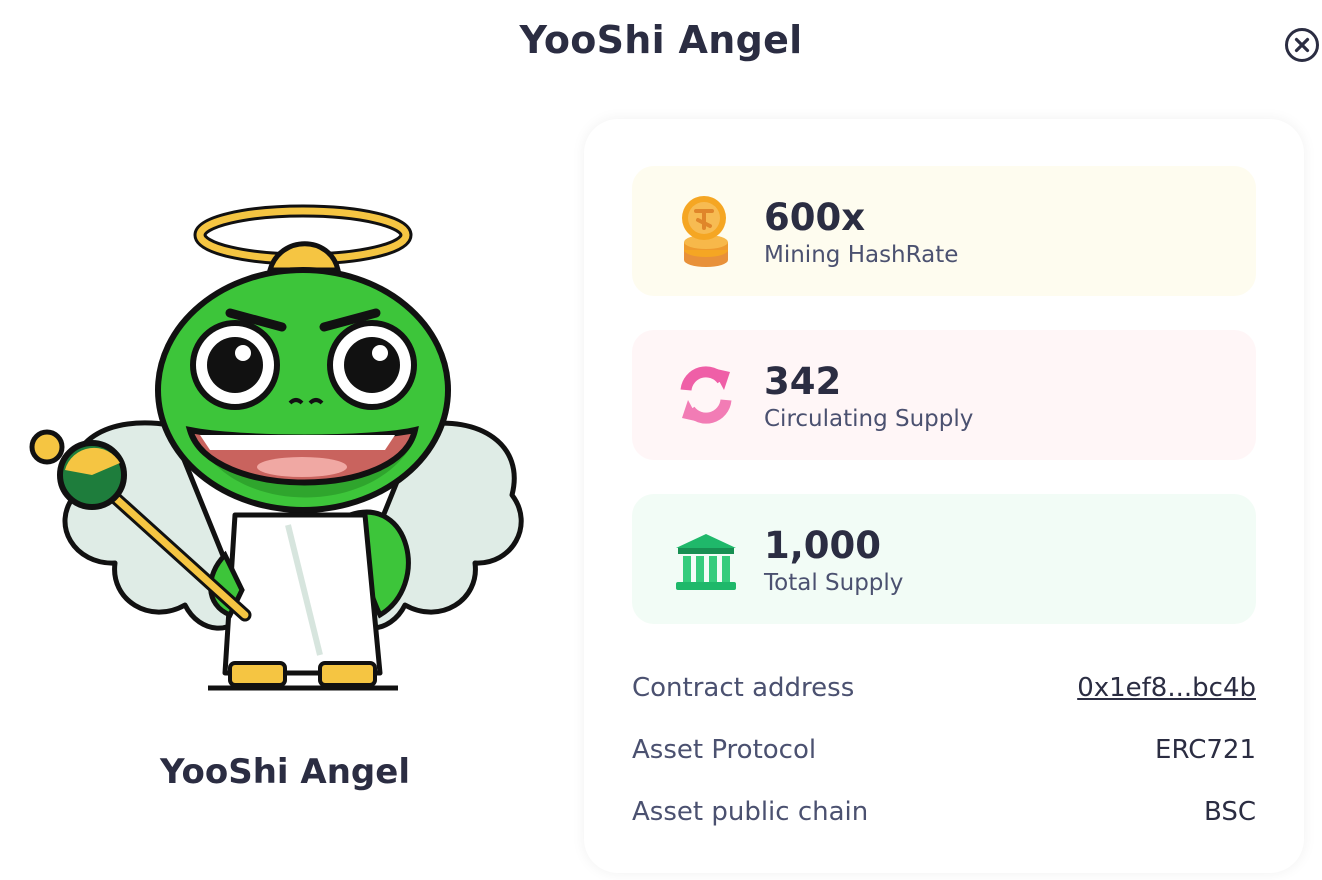  What do you see at coordinates (1229, 812) in the screenshot?
I see `property-value: BSC` at bounding box center [1229, 812].